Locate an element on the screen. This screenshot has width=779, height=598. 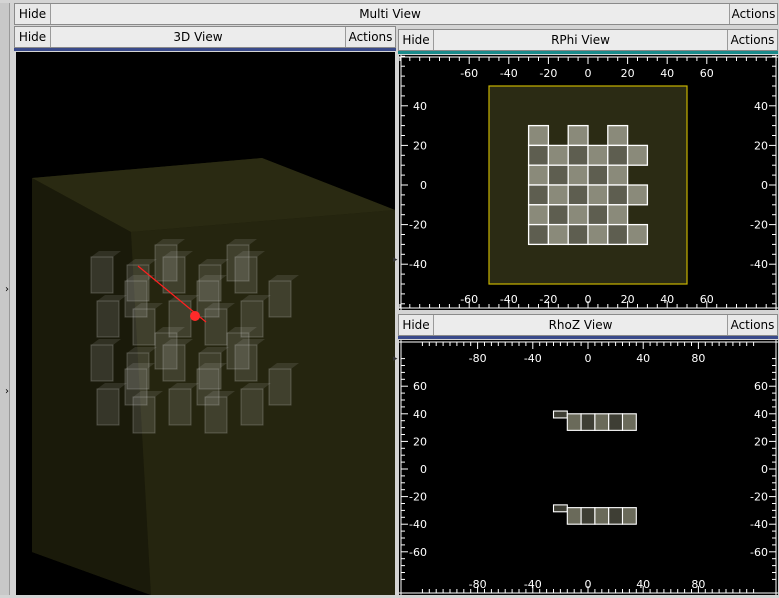
left-scroll-strip is located at coordinates (5, 299).